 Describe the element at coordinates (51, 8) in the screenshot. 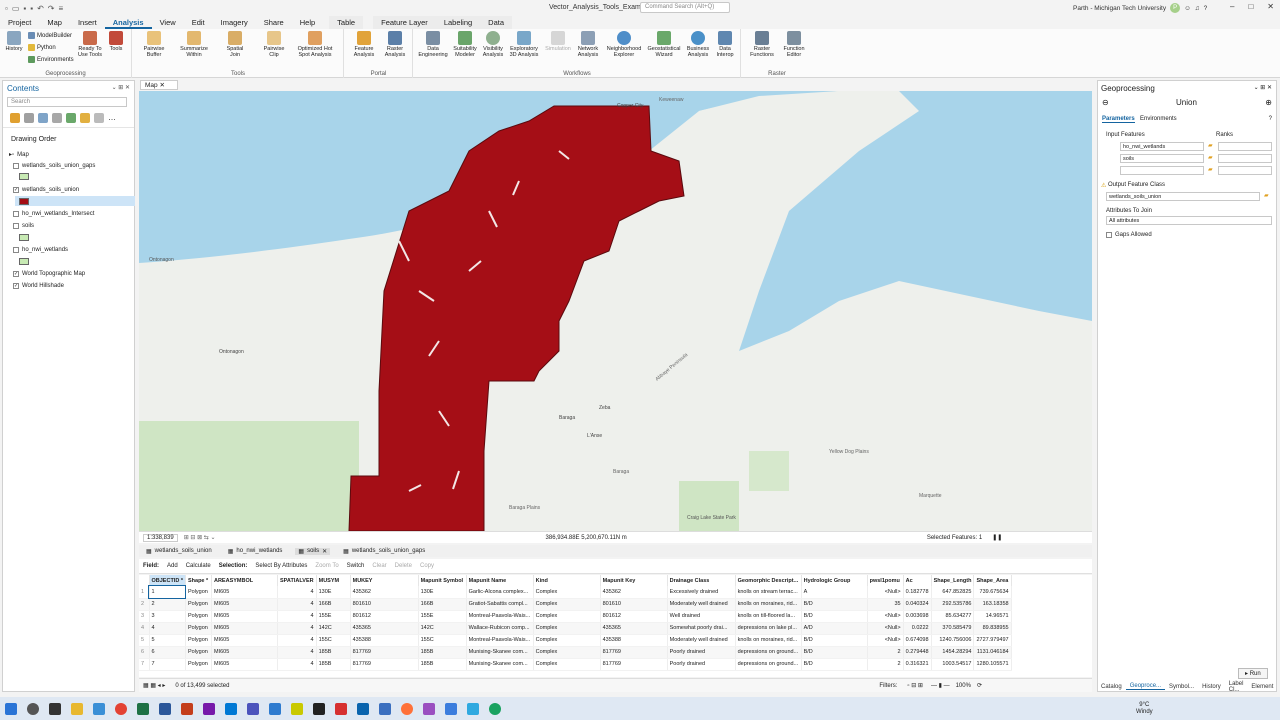

I see `redo-icon: ↷` at that location.